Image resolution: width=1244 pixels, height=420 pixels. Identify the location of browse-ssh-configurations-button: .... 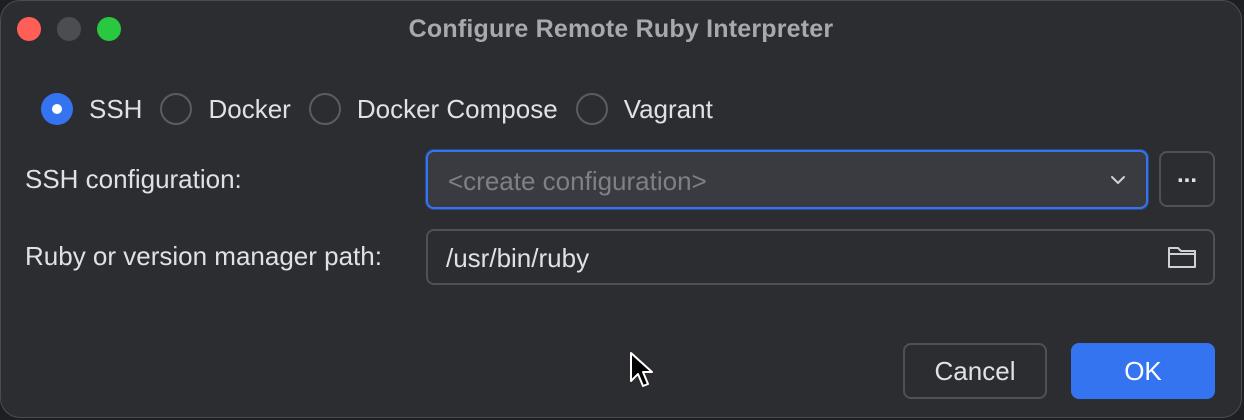
(1187, 179).